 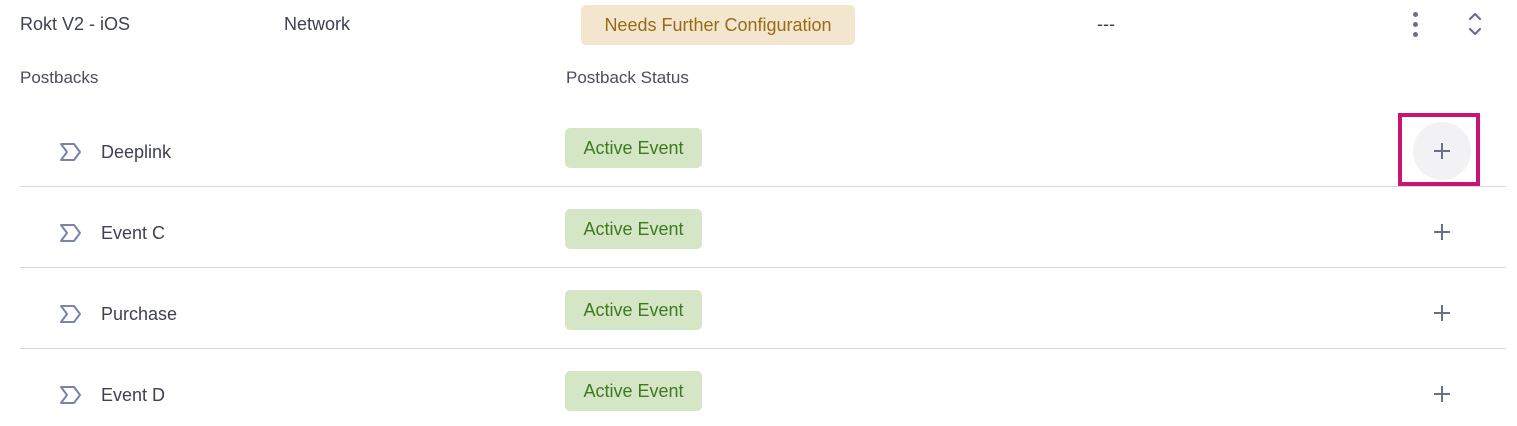 I want to click on integration-value: ---, so click(x=1106, y=24).